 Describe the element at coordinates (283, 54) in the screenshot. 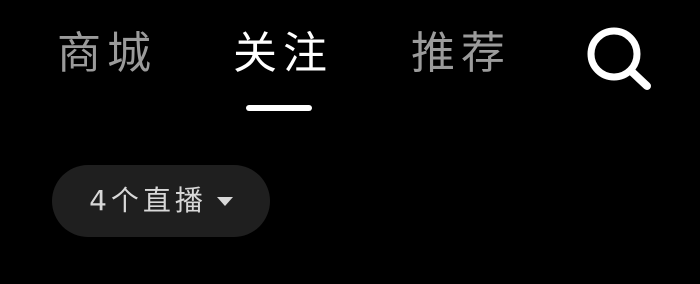

I see `tab-follow: 关注` at that location.